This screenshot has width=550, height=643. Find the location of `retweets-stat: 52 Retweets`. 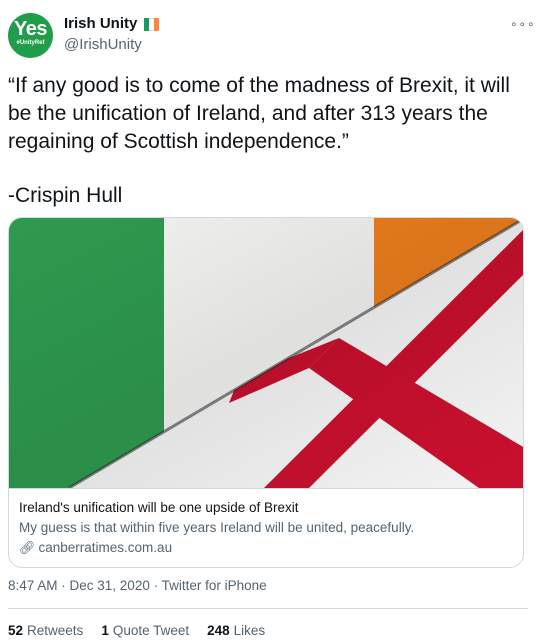

retweets-stat: 52 Retweets is located at coordinates (45, 630).